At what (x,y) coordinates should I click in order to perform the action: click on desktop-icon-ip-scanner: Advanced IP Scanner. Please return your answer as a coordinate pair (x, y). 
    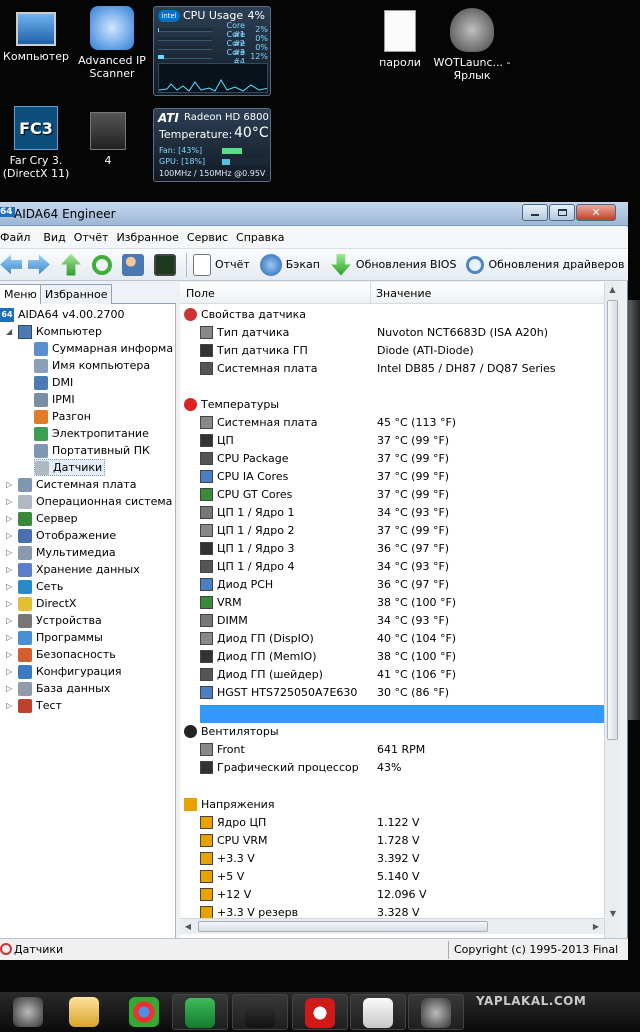
    Looking at the image, I should click on (112, 43).